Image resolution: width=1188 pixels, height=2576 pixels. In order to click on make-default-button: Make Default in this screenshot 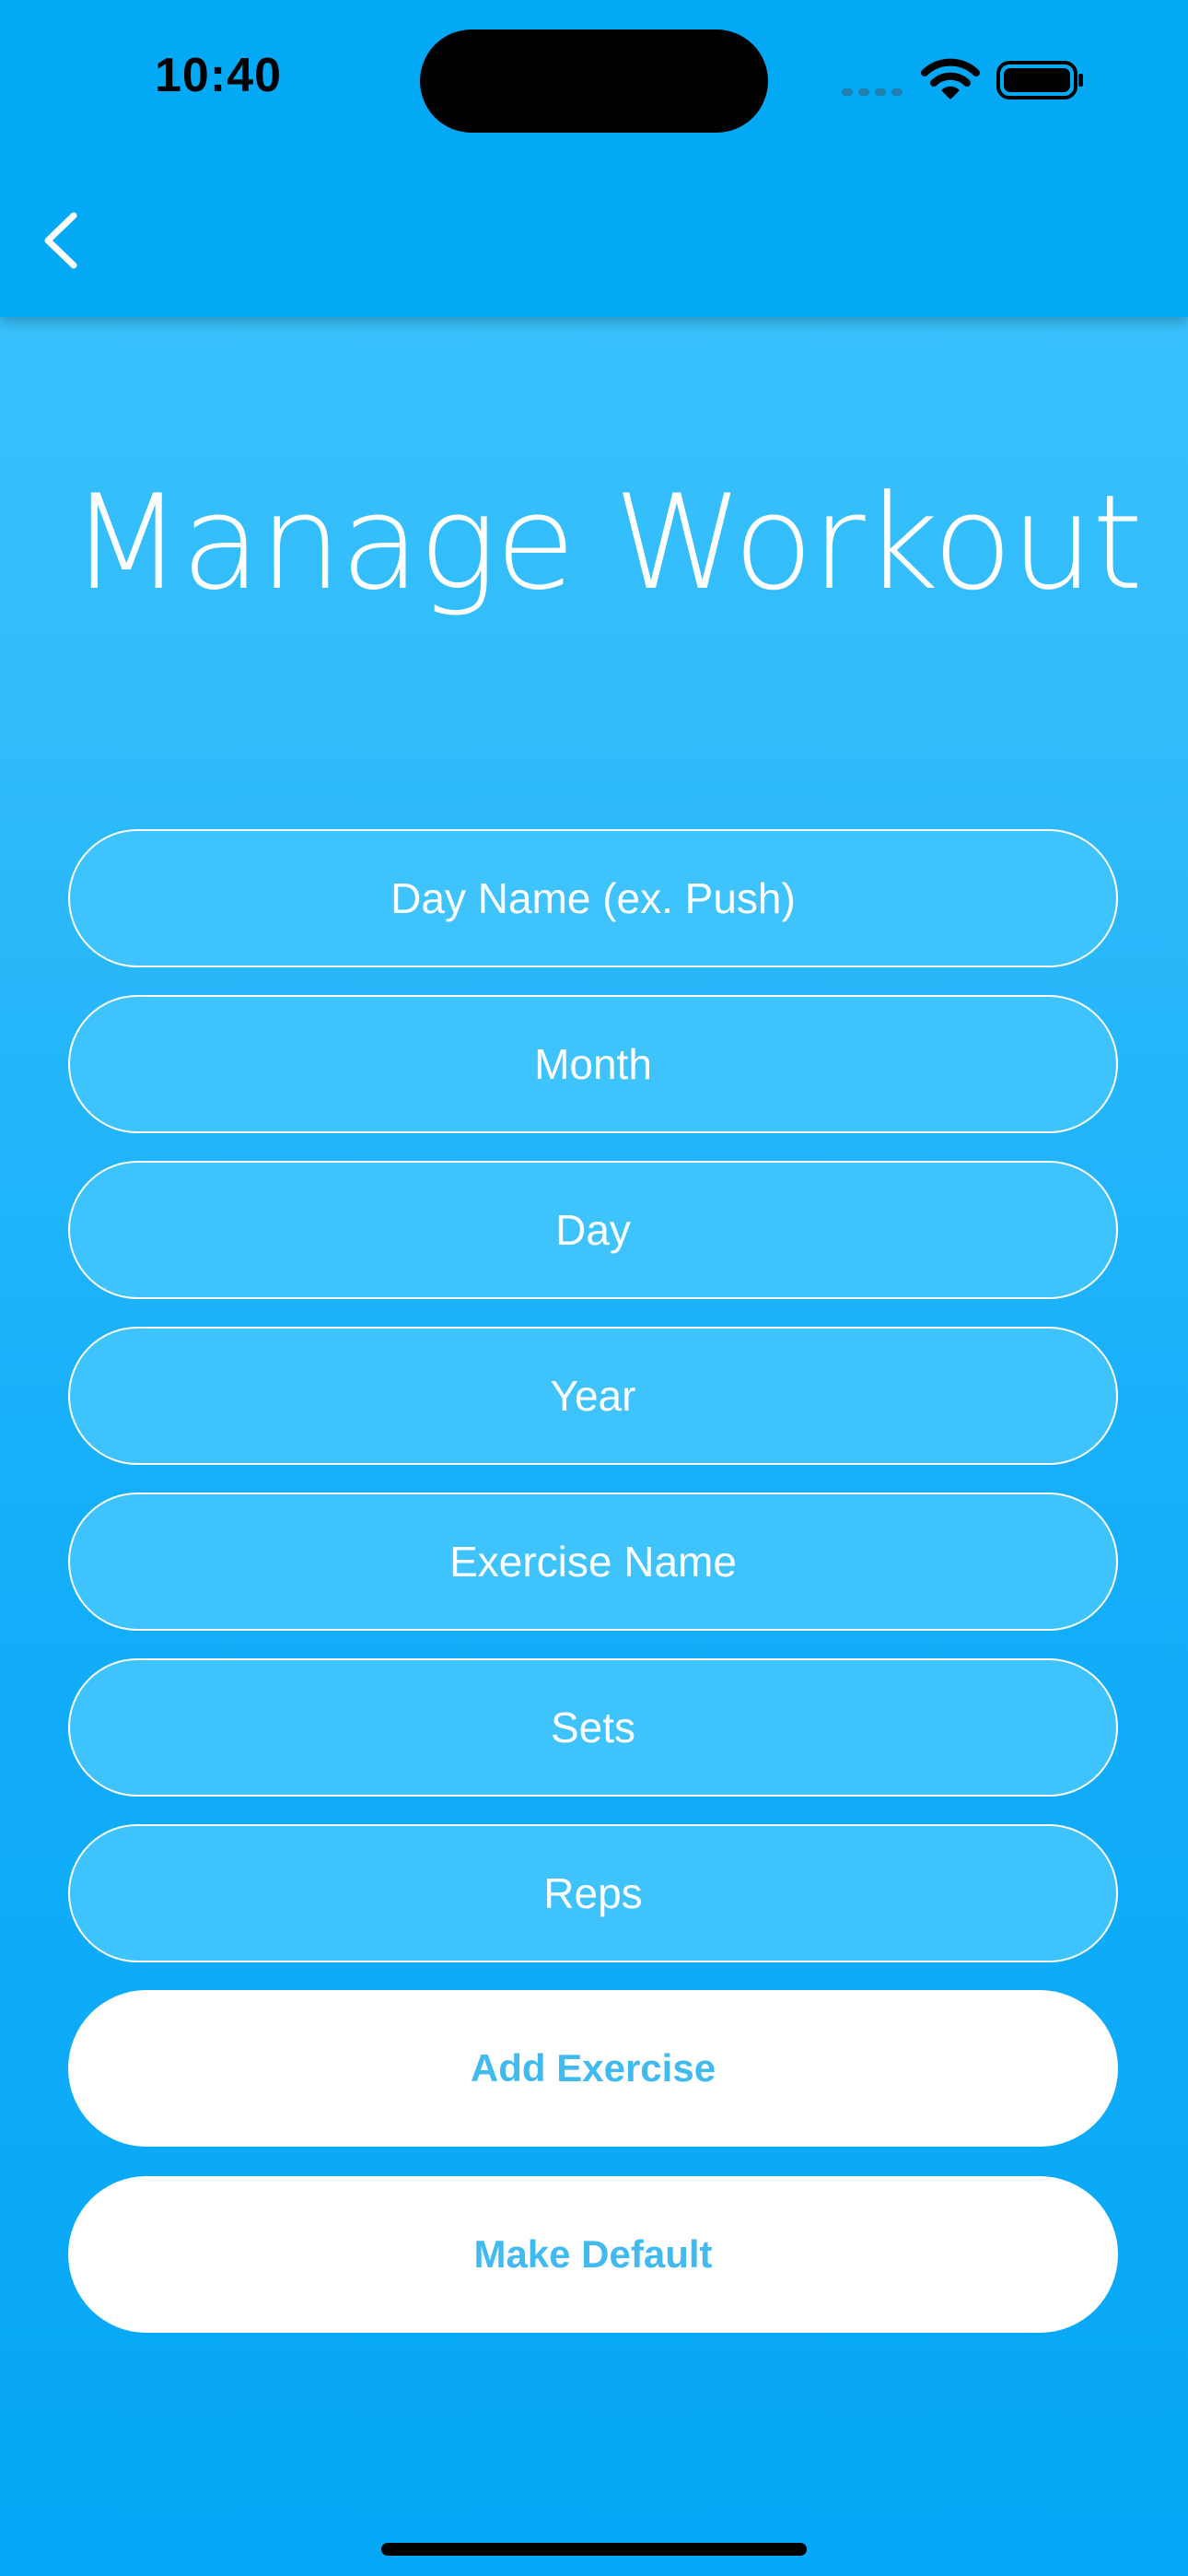, I will do `click(593, 2254)`.